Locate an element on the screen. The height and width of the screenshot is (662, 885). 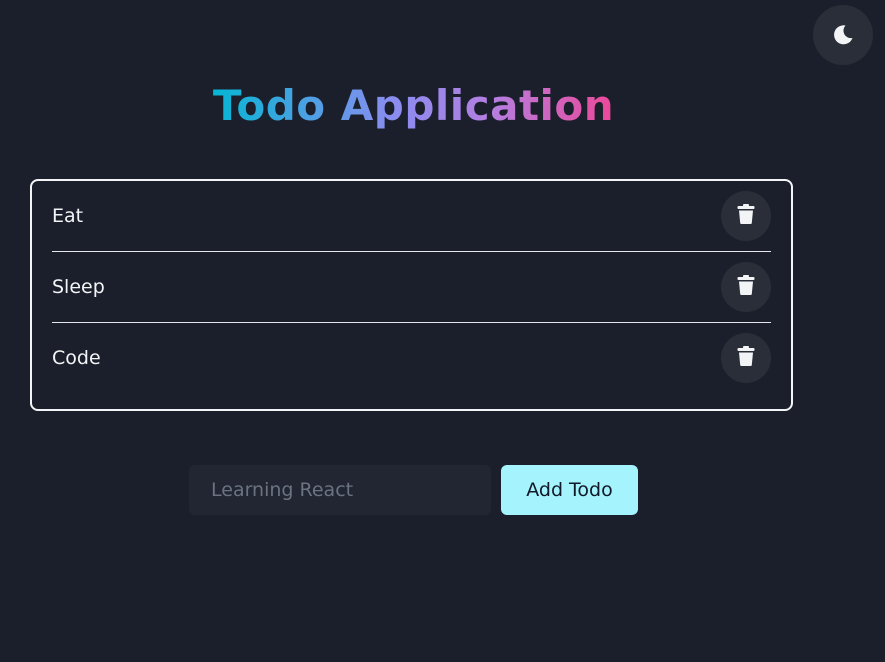
todo-text: Sleep is located at coordinates (78, 287).